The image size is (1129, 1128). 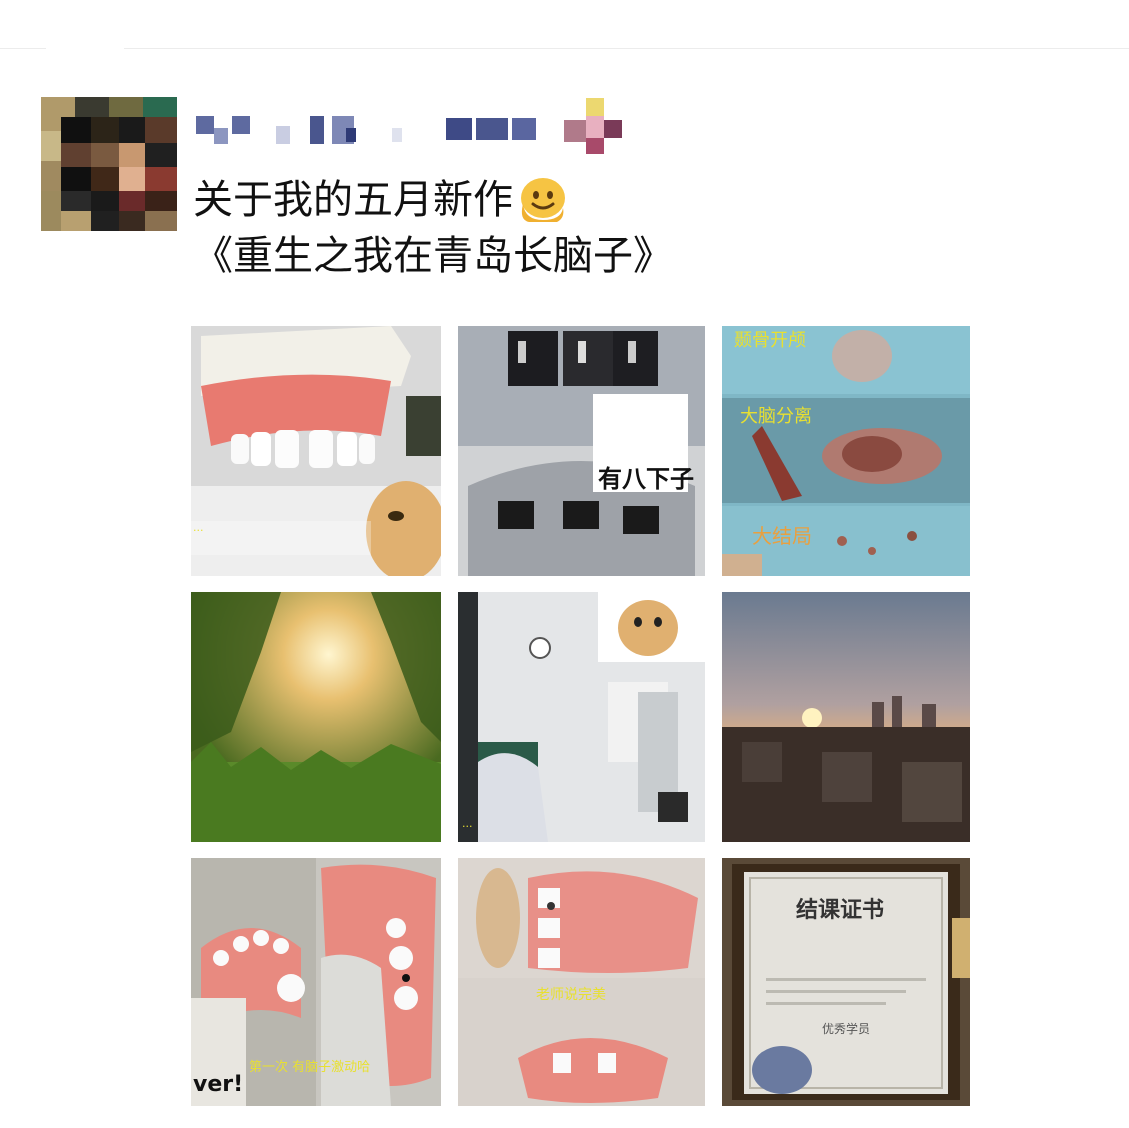 I want to click on photo-tile-9: 结课证书 优秀学员, so click(x=846, y=982).